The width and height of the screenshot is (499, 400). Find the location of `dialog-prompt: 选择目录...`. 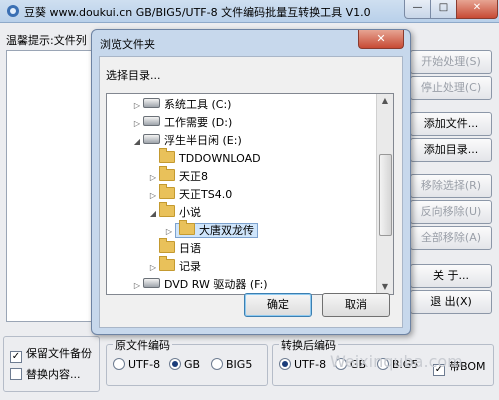

dialog-prompt: 选择目录... is located at coordinates (133, 75).